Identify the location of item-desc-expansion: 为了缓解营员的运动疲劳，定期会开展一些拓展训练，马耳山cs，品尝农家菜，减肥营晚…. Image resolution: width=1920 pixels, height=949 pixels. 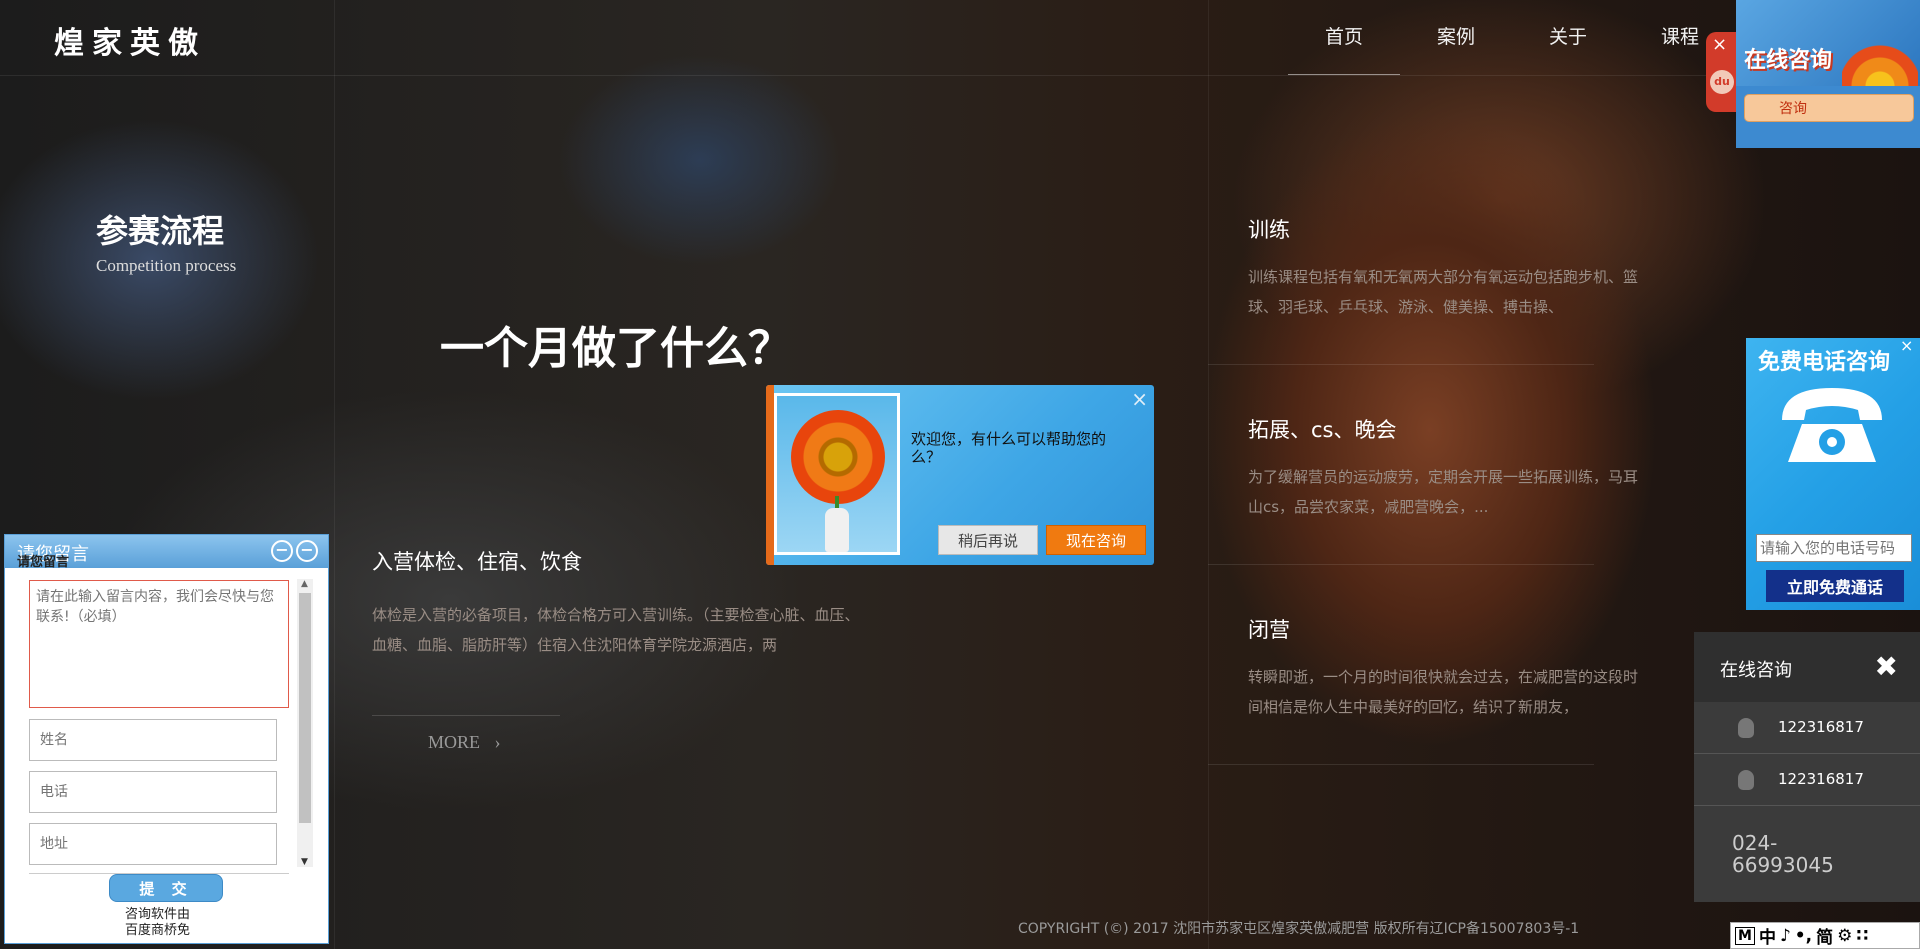
(1443, 492).